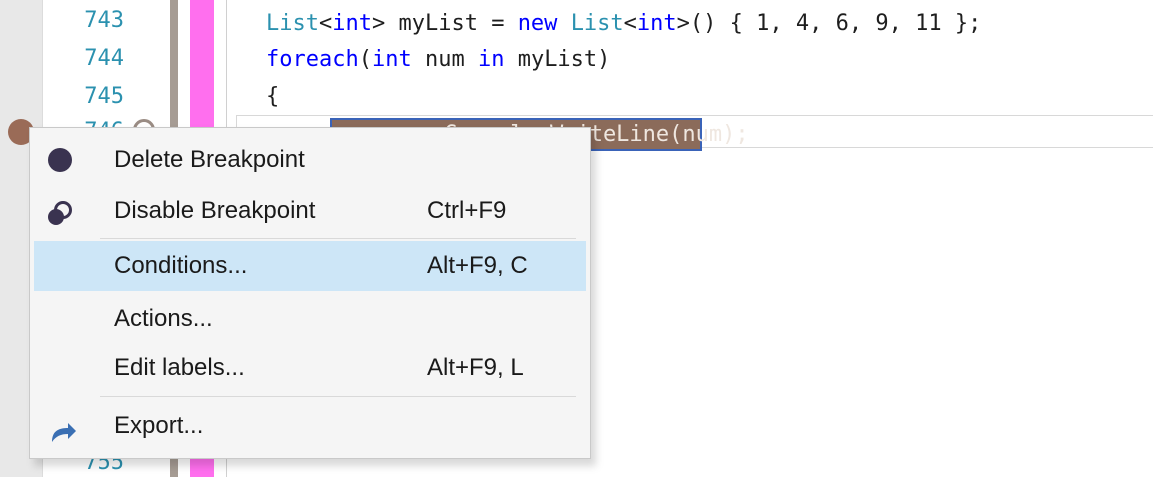 This screenshot has width=1153, height=478. I want to click on menu-item-shortcut: Alt+F9, C, so click(477, 265).